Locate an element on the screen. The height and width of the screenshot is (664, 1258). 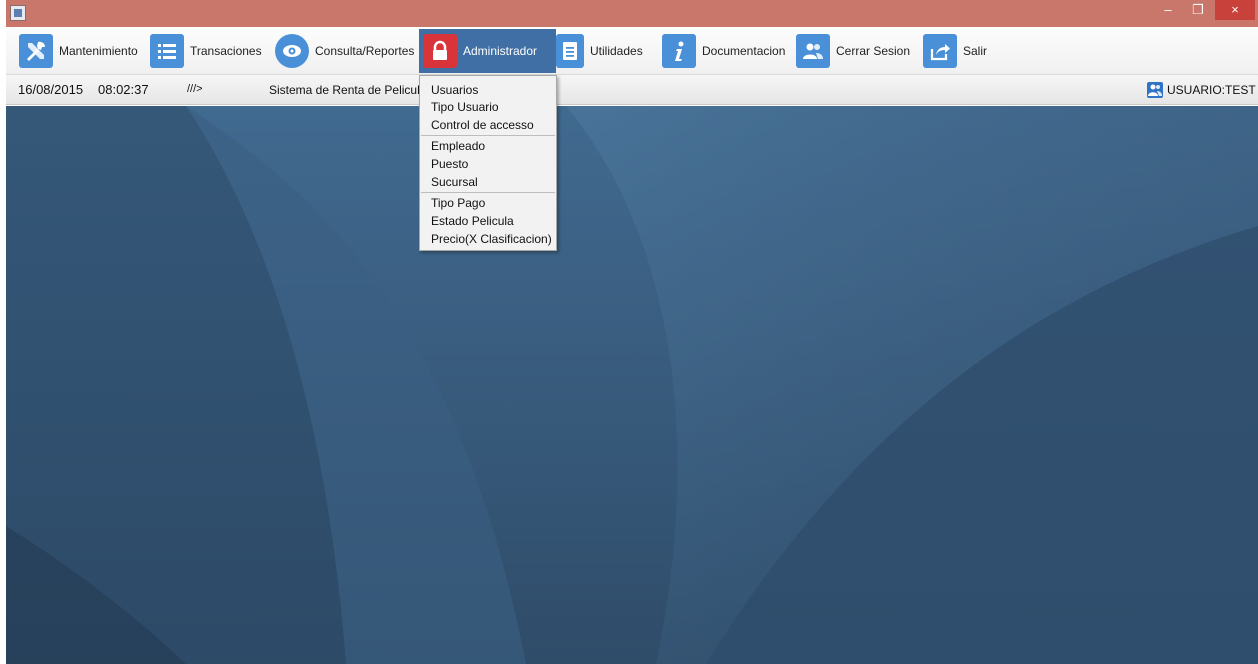
menu-item-sucursal: Sucursal is located at coordinates (454, 182).